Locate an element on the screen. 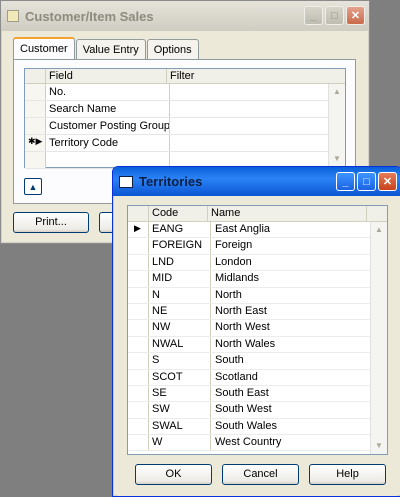  table-row: No. is located at coordinates (185, 92).